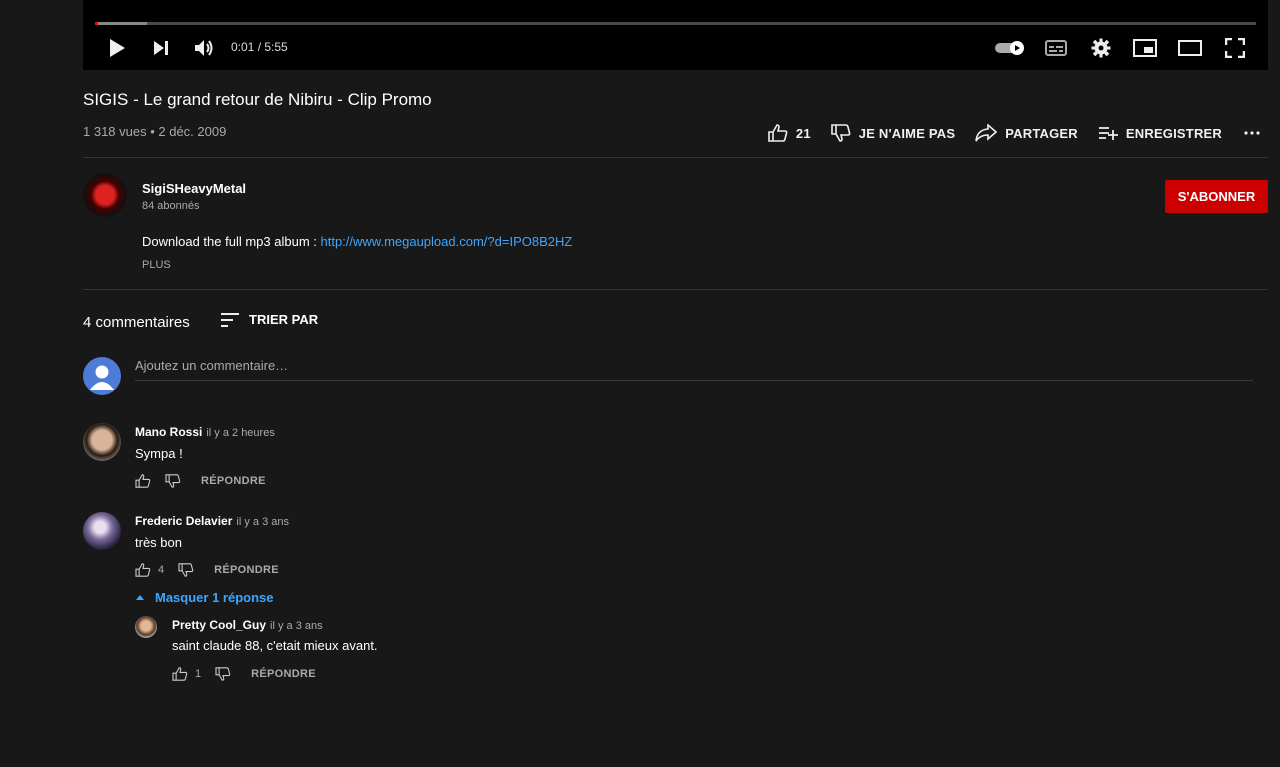 This screenshot has height=767, width=1280. I want to click on comment-toolbar: 4 RÉPONDRE, so click(207, 570).